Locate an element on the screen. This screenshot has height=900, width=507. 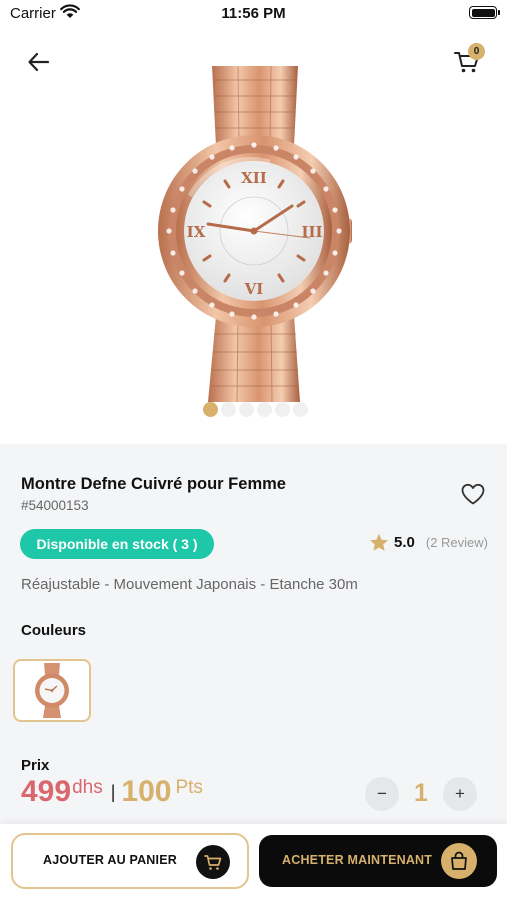
buy-now-button: ACHETER MAINTENANT is located at coordinates (378, 861).